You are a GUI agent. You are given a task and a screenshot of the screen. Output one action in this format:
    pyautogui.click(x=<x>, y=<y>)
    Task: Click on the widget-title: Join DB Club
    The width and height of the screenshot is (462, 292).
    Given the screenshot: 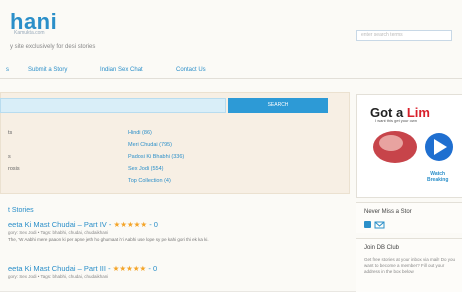 What is the action you would take?
    pyautogui.click(x=382, y=248)
    